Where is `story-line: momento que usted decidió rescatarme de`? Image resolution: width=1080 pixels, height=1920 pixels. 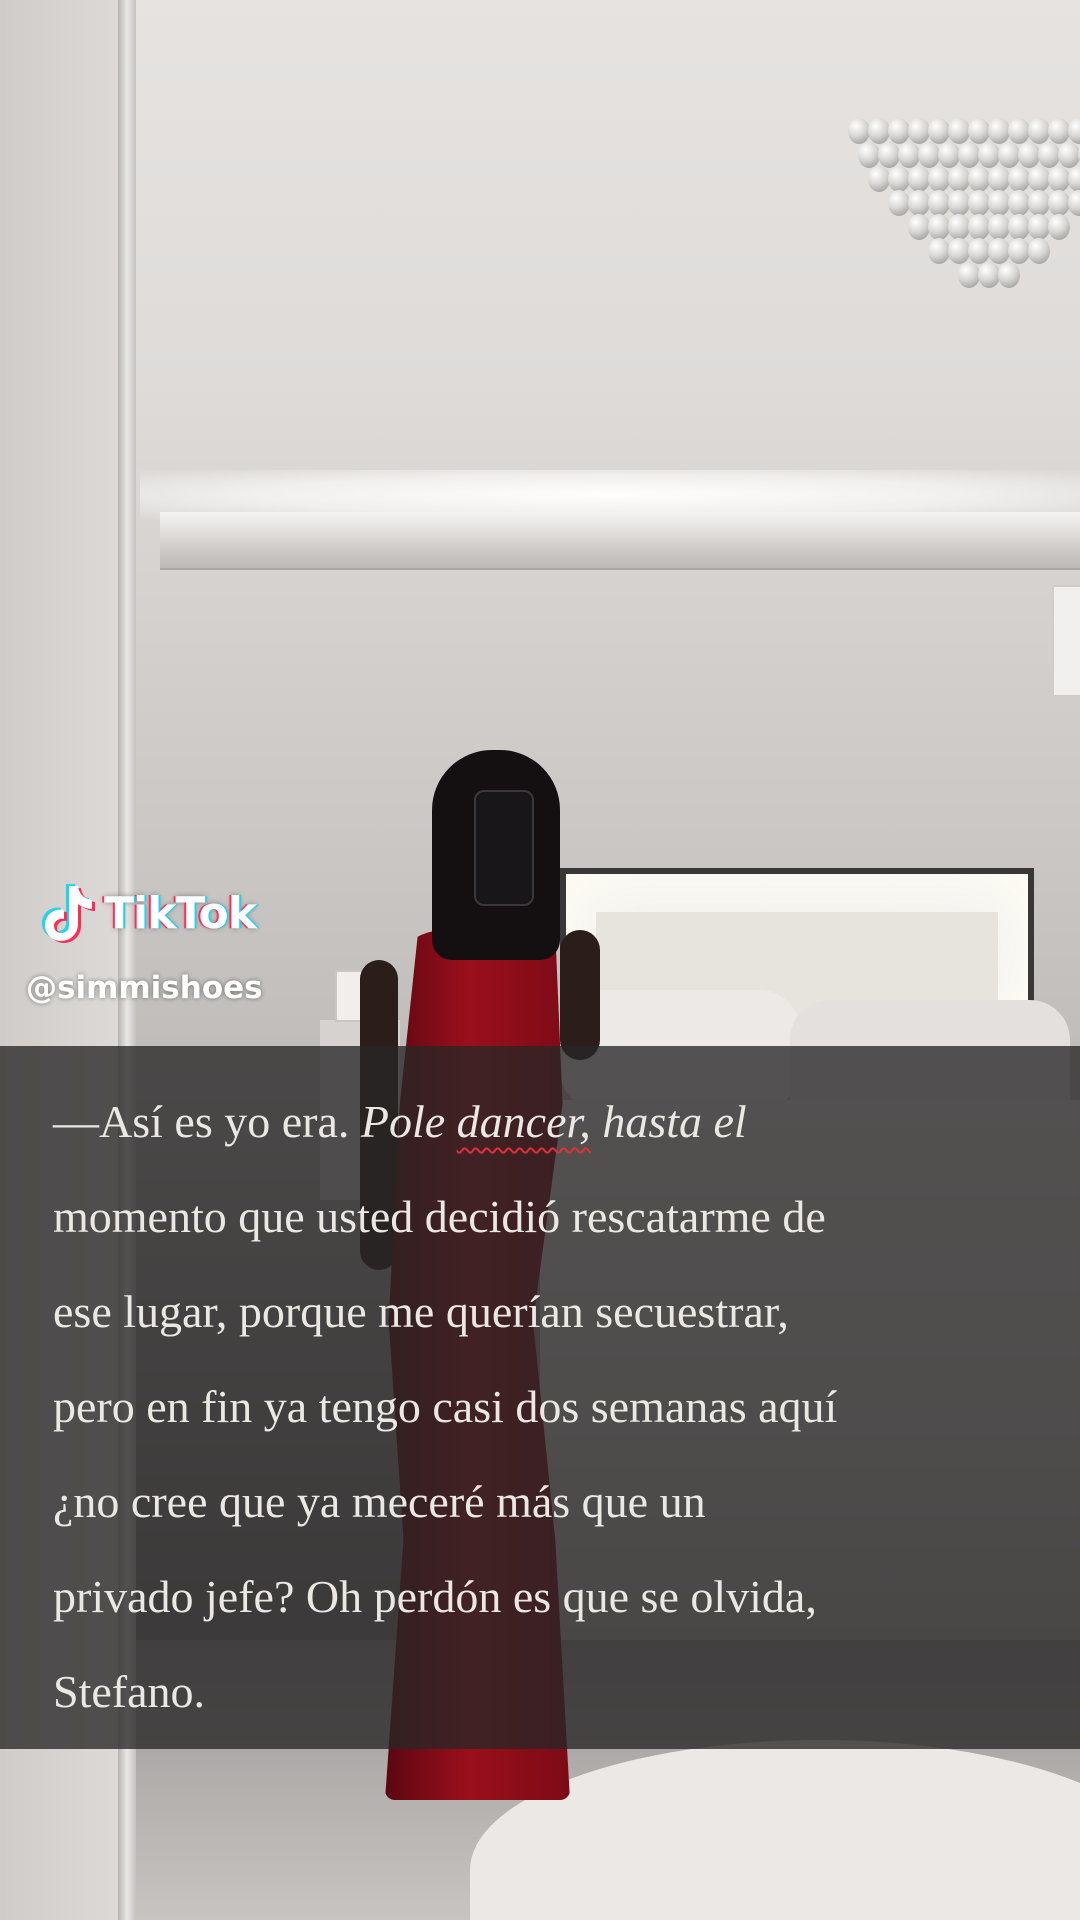 story-line: momento que usted decidió rescatarme de is located at coordinates (439, 1216).